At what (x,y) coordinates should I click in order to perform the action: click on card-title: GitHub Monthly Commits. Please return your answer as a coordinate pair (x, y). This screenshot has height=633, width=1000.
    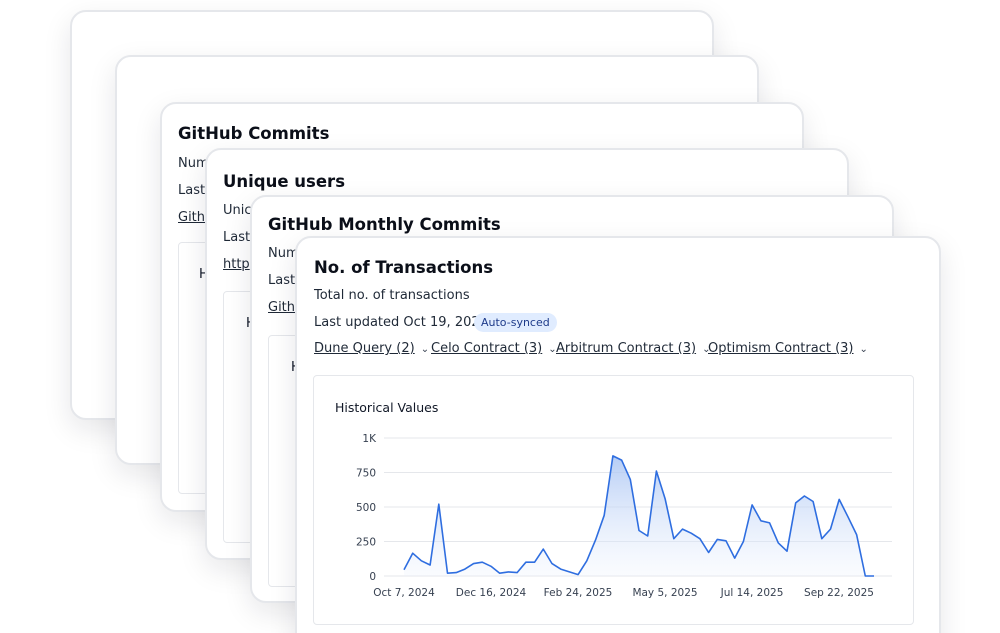
    Looking at the image, I should click on (384, 224).